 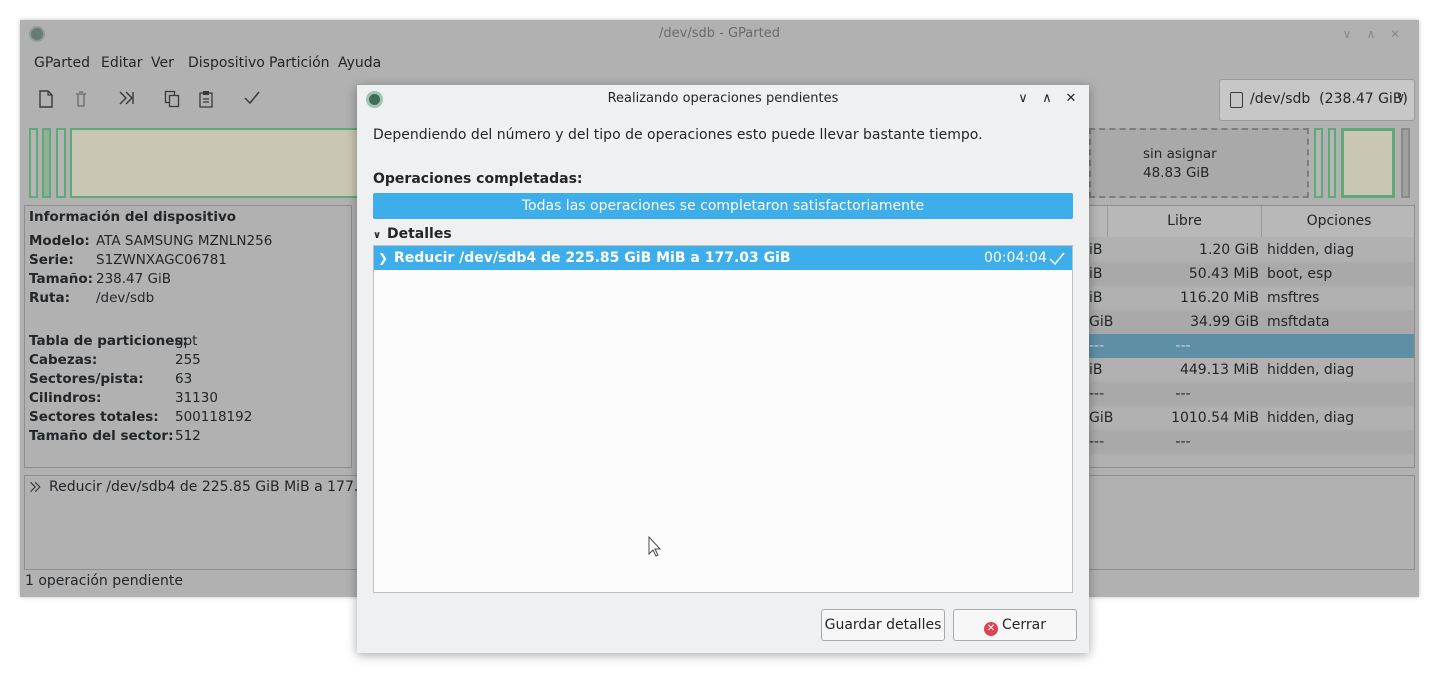 What do you see at coordinates (1300, 274) in the screenshot?
I see `cell-options: boot, esp` at bounding box center [1300, 274].